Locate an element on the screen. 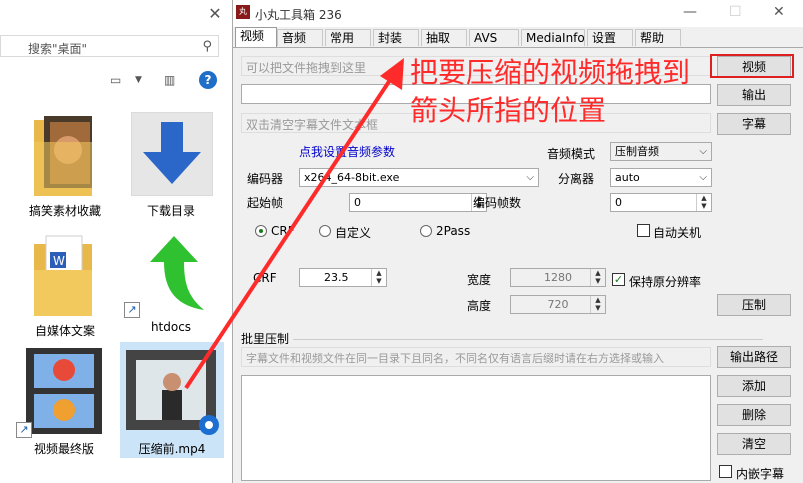  encoder-select: x264_64-8bit.exe ⌵ is located at coordinates (419, 177).